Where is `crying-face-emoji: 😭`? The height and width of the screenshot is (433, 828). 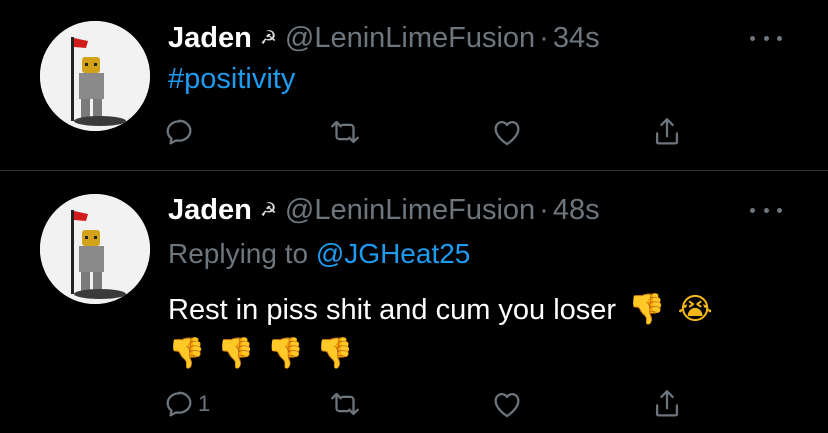 crying-face-emoji: 😭 is located at coordinates (695, 309).